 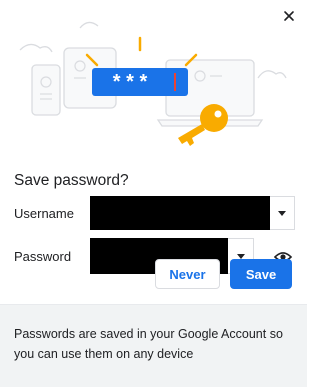 I want to click on username-dropdown, so click(x=282, y=213).